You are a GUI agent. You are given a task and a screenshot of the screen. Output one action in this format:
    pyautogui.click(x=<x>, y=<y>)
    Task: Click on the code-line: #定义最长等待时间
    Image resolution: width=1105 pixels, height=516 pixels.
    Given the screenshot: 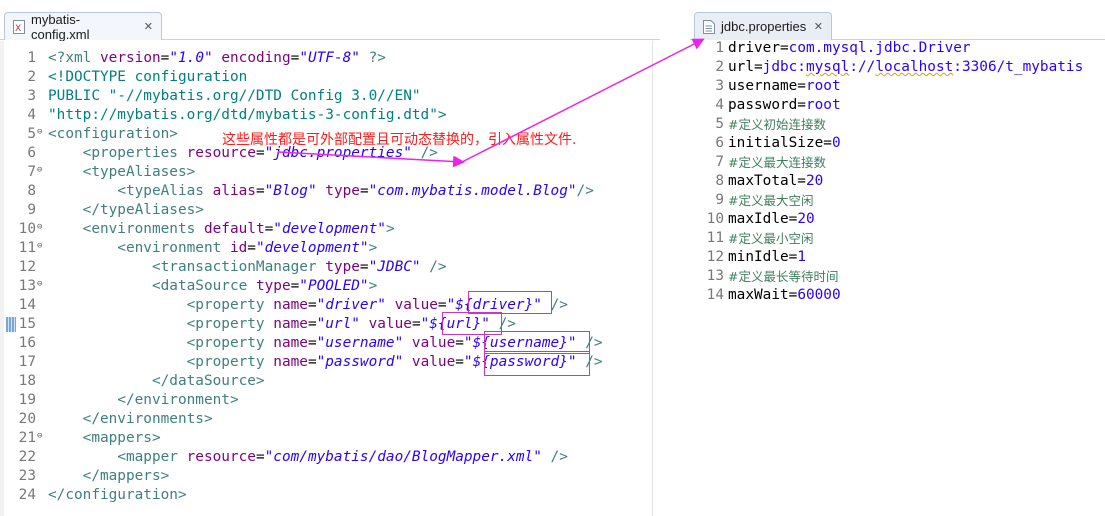 What is the action you would take?
    pyautogui.click(x=914, y=276)
    